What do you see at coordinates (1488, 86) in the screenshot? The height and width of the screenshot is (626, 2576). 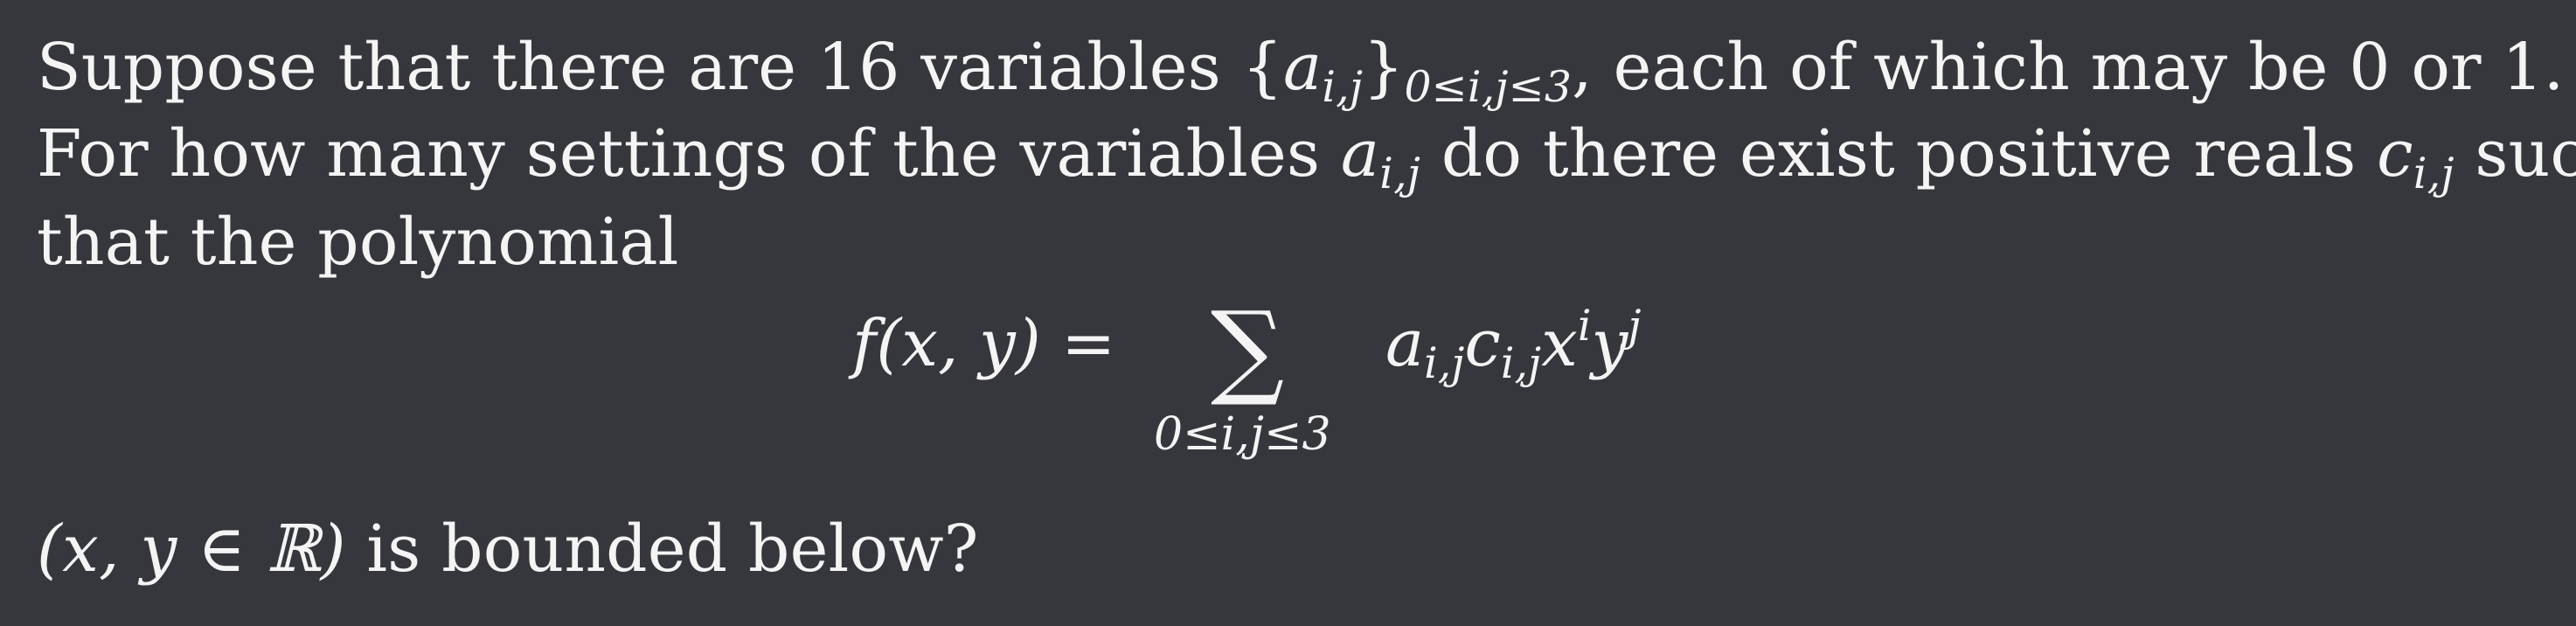 I see `set-index-range: 0≤i,j≤3` at bounding box center [1488, 86].